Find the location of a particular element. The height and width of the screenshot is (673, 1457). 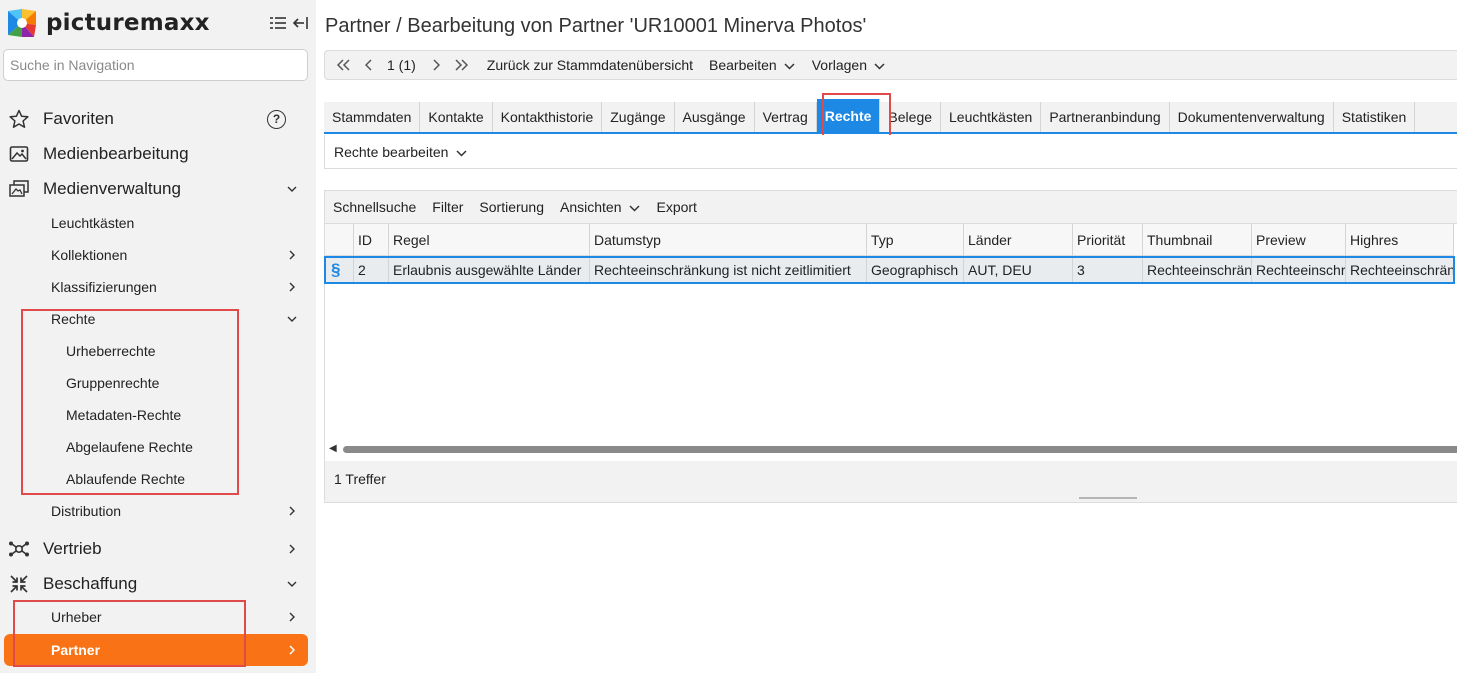

tab-ausgaenge: Ausgänge is located at coordinates (715, 117).